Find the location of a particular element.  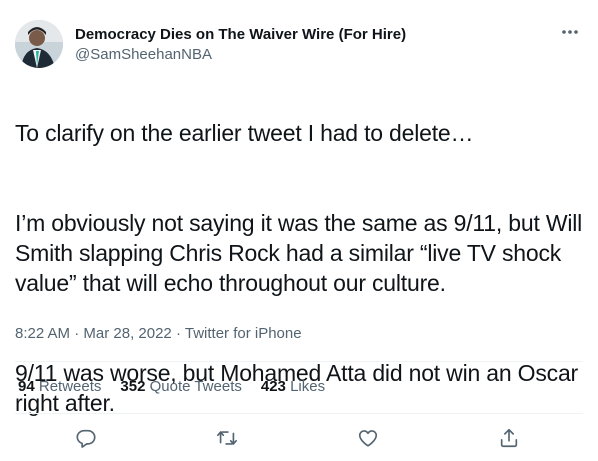

heart-icon is located at coordinates (368, 438).